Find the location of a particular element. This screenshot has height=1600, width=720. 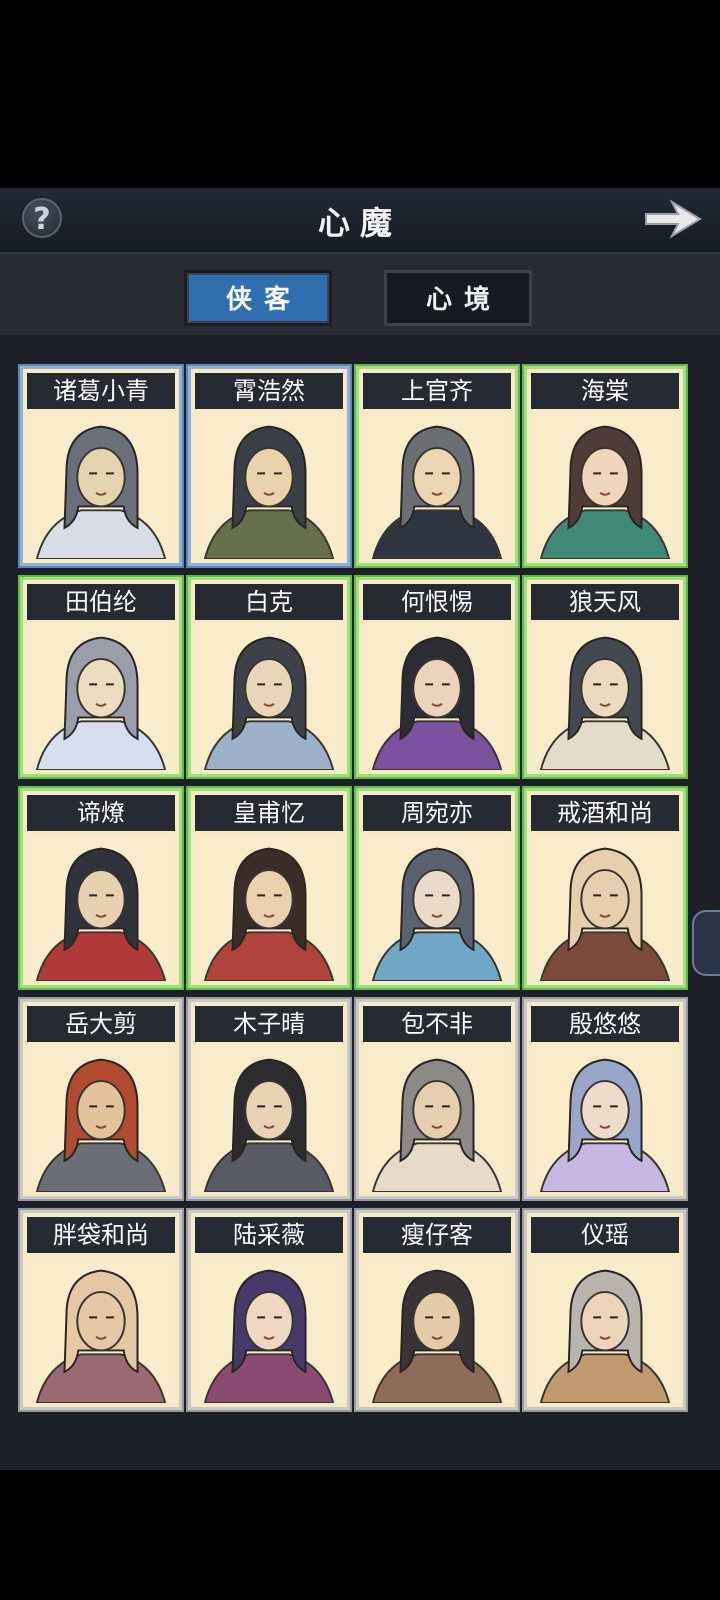

character-card: 周宛亦 is located at coordinates (437, 888).